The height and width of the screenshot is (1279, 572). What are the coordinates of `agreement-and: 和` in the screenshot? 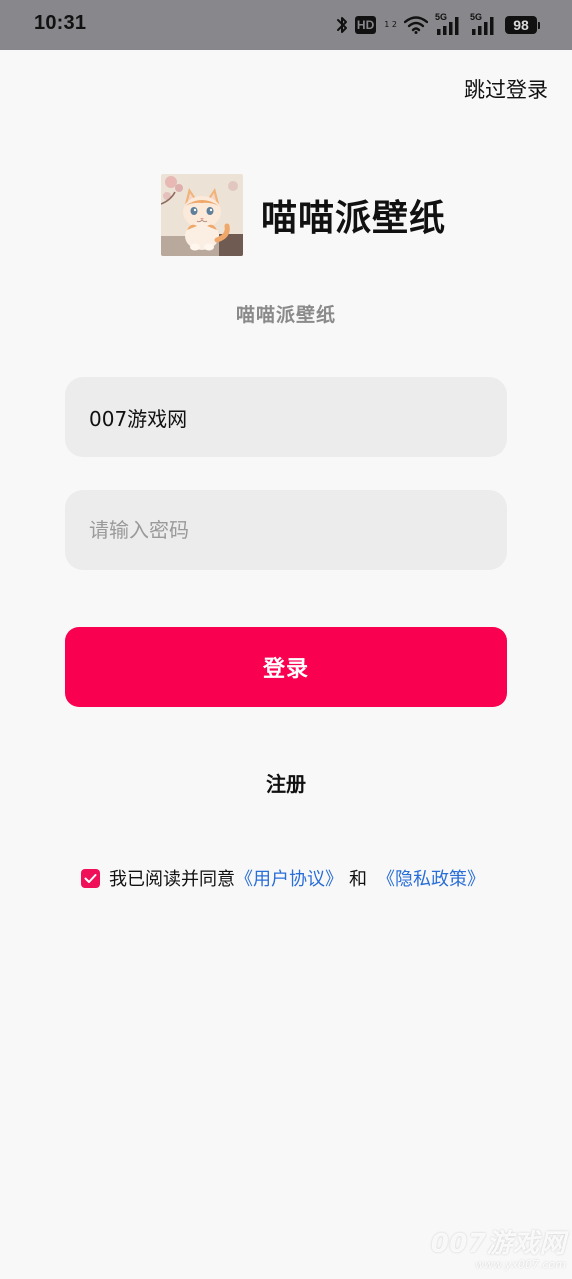 It's located at (358, 879).